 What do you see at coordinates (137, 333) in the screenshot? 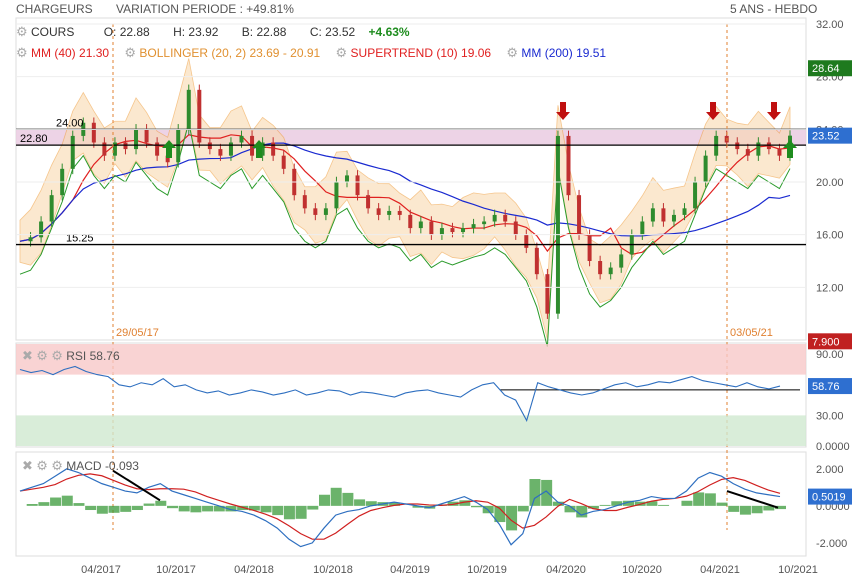
I see `annotation-label: 29/05/17` at bounding box center [137, 333].